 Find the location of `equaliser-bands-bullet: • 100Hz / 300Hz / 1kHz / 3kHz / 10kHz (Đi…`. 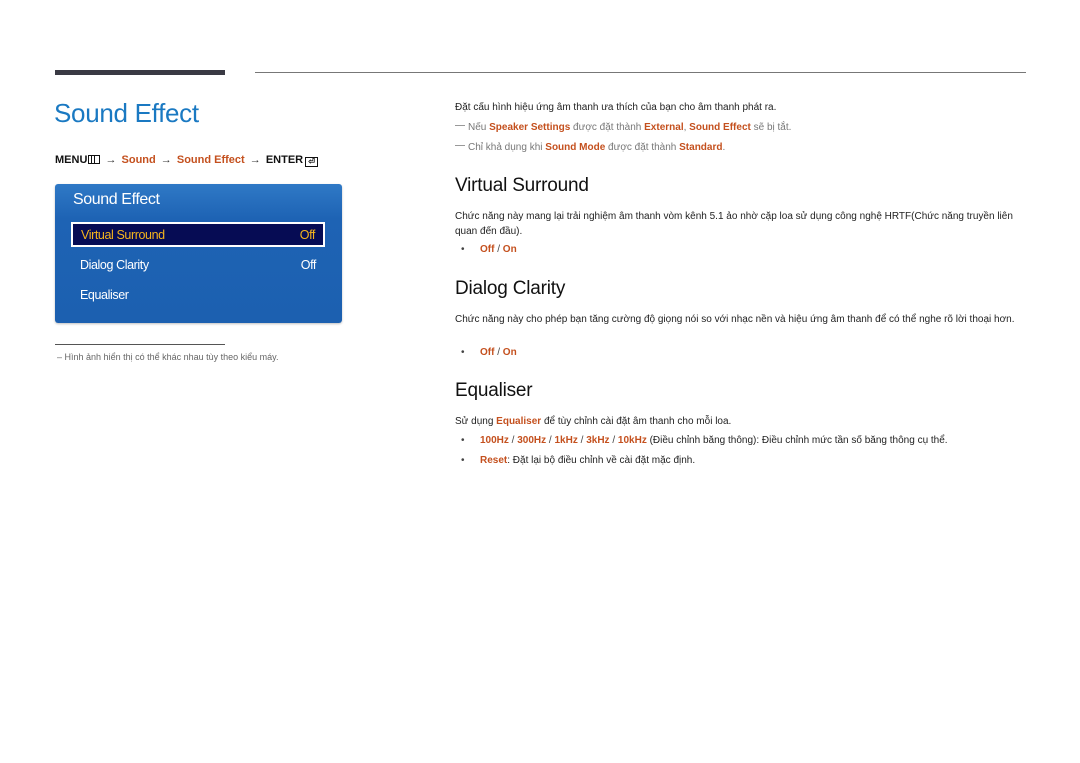

equaliser-bands-bullet: • 100Hz / 300Hz / 1kHz / 3kHz / 10kHz (Đi… is located at coordinates (704, 440).